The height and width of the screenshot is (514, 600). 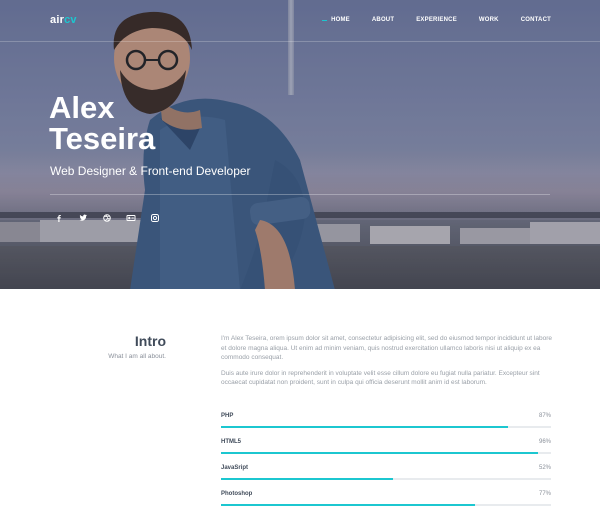 I want to click on active-indicator, so click(x=325, y=20).